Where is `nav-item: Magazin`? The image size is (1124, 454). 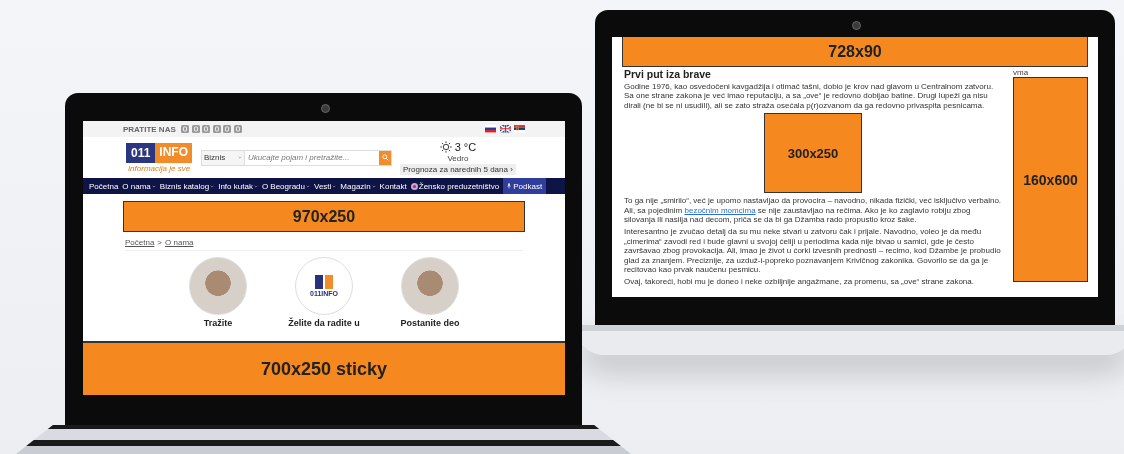
nav-item: Magazin is located at coordinates (358, 186).